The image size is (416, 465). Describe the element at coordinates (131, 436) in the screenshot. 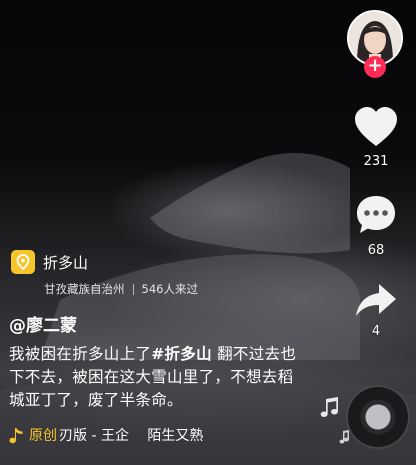

I see `music-track: 刃版 - 王企 陌生又熟` at that location.